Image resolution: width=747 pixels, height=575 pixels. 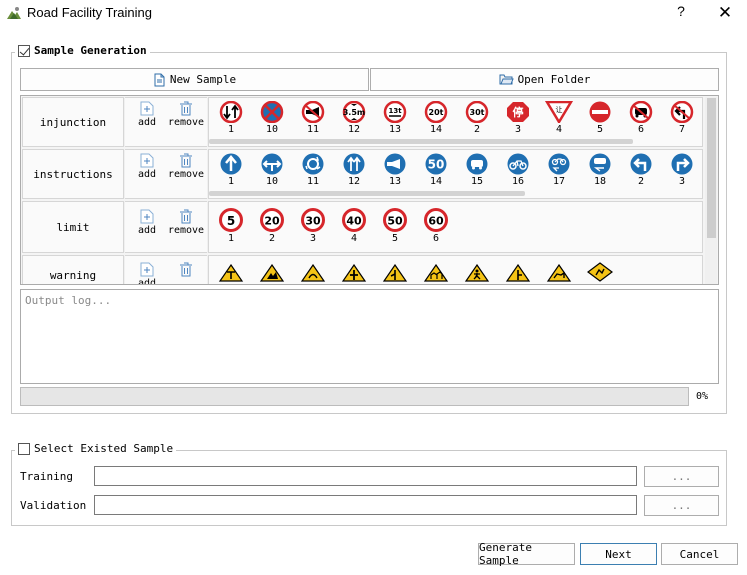 What do you see at coordinates (186, 270) in the screenshot?
I see `remove-button` at bounding box center [186, 270].